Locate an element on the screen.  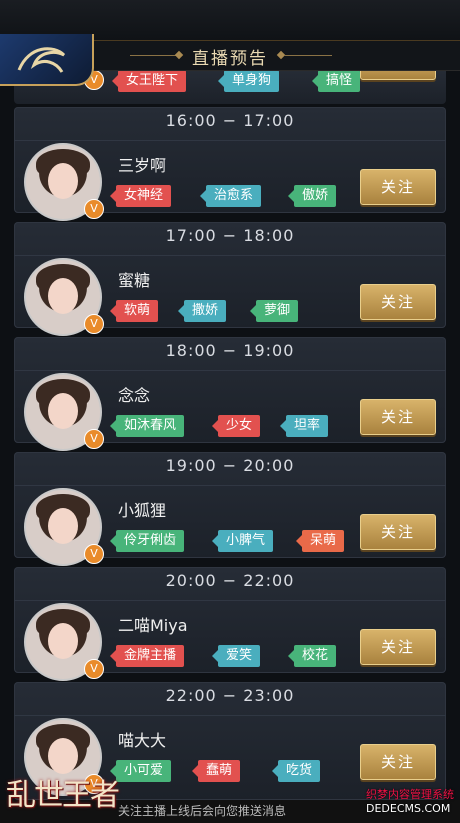
stream-card: 17:00 − 18:00 V 蜜糖 软萌 撒娇 萝御 关注 is located at coordinates (230, 279).